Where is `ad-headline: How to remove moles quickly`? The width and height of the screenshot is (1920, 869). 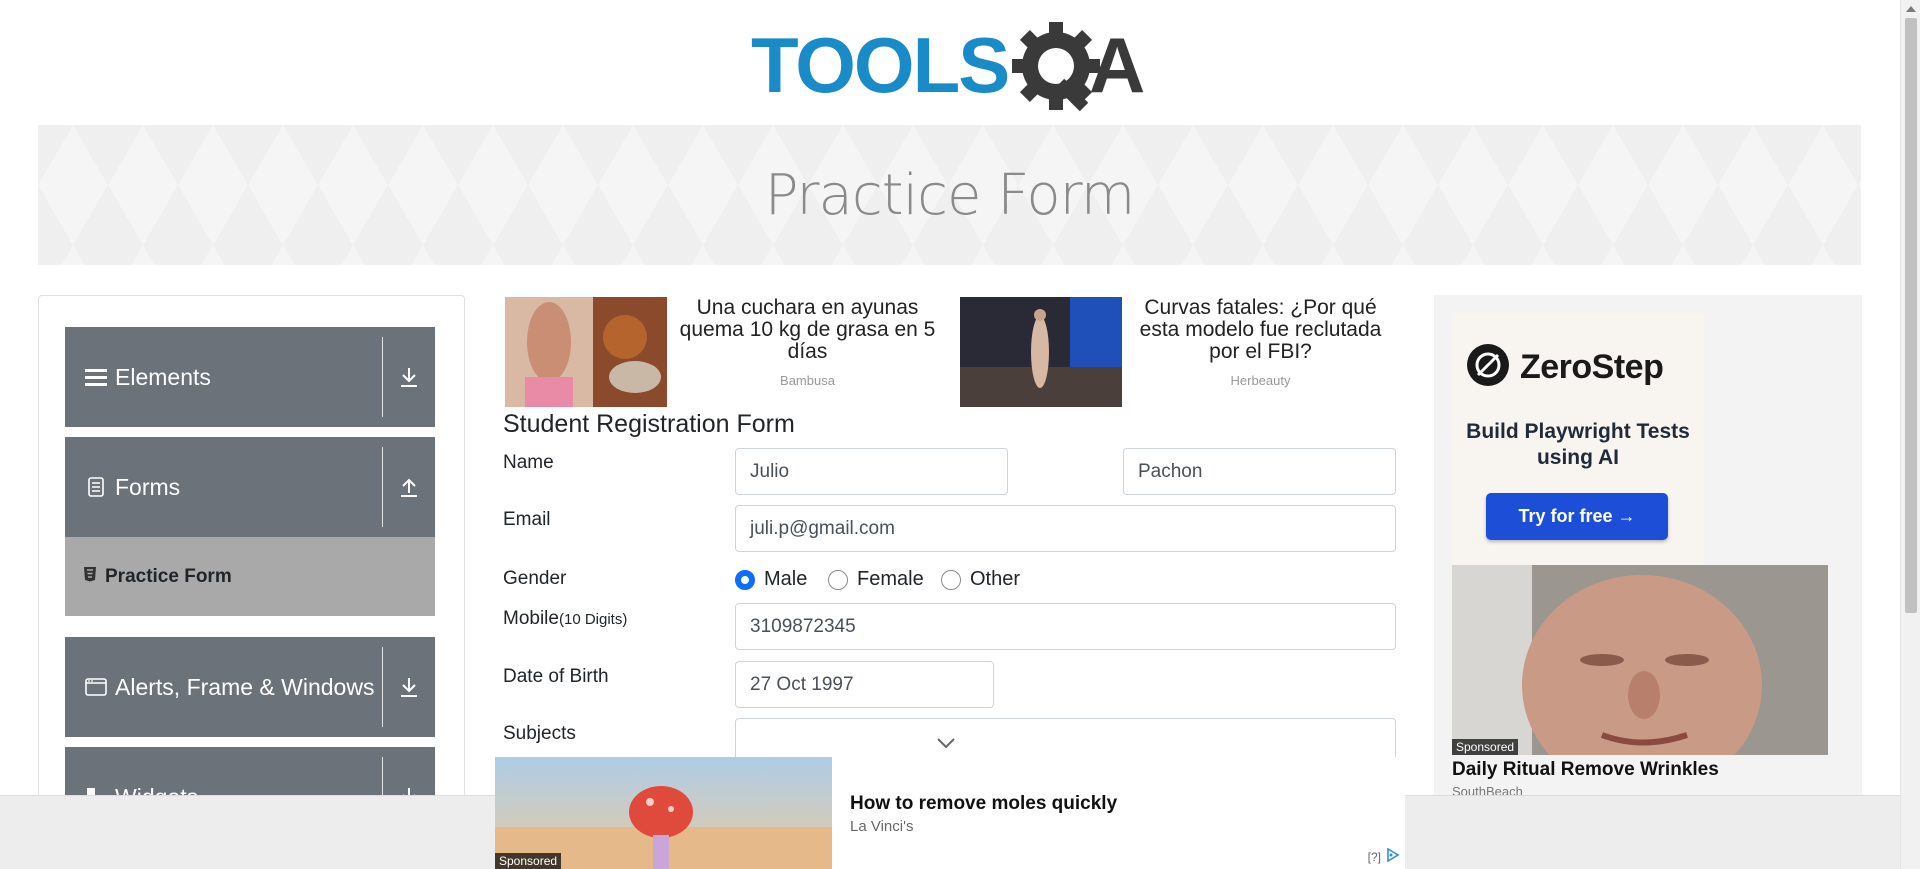
ad-headline: How to remove moles quickly is located at coordinates (983, 804).